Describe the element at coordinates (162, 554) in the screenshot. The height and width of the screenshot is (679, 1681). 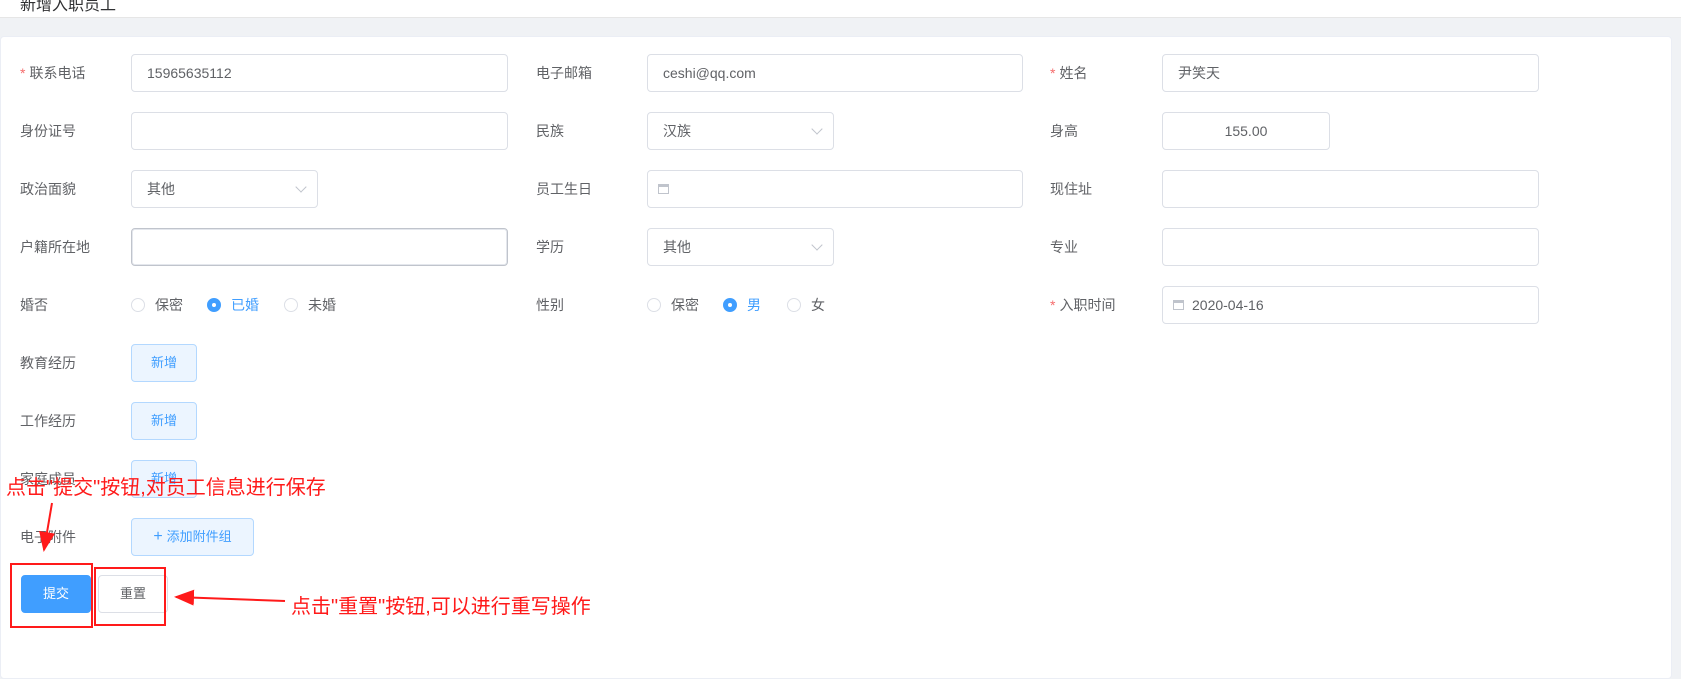
I see `annotation-arrows` at that location.